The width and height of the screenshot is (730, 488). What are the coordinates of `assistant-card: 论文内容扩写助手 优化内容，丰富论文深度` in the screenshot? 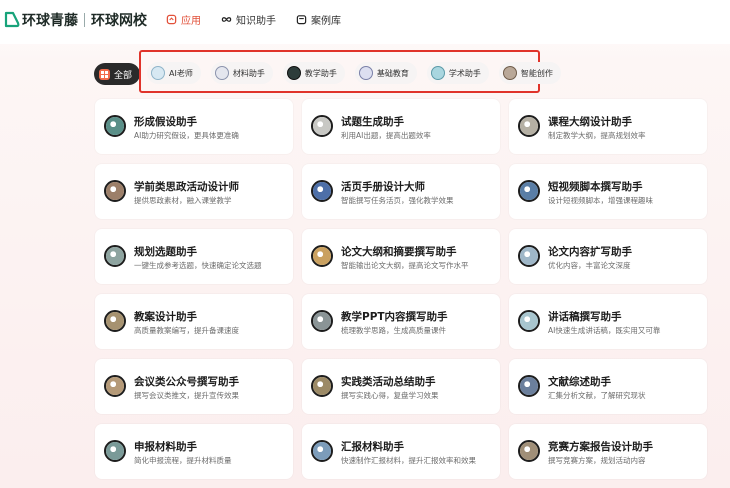 It's located at (608, 256).